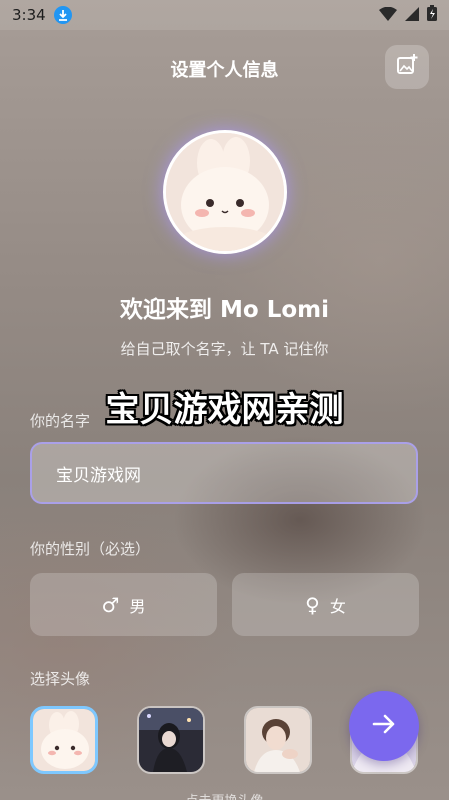 The width and height of the screenshot is (449, 800). I want to click on gender-label: 你的性别（必选）, so click(90, 549).